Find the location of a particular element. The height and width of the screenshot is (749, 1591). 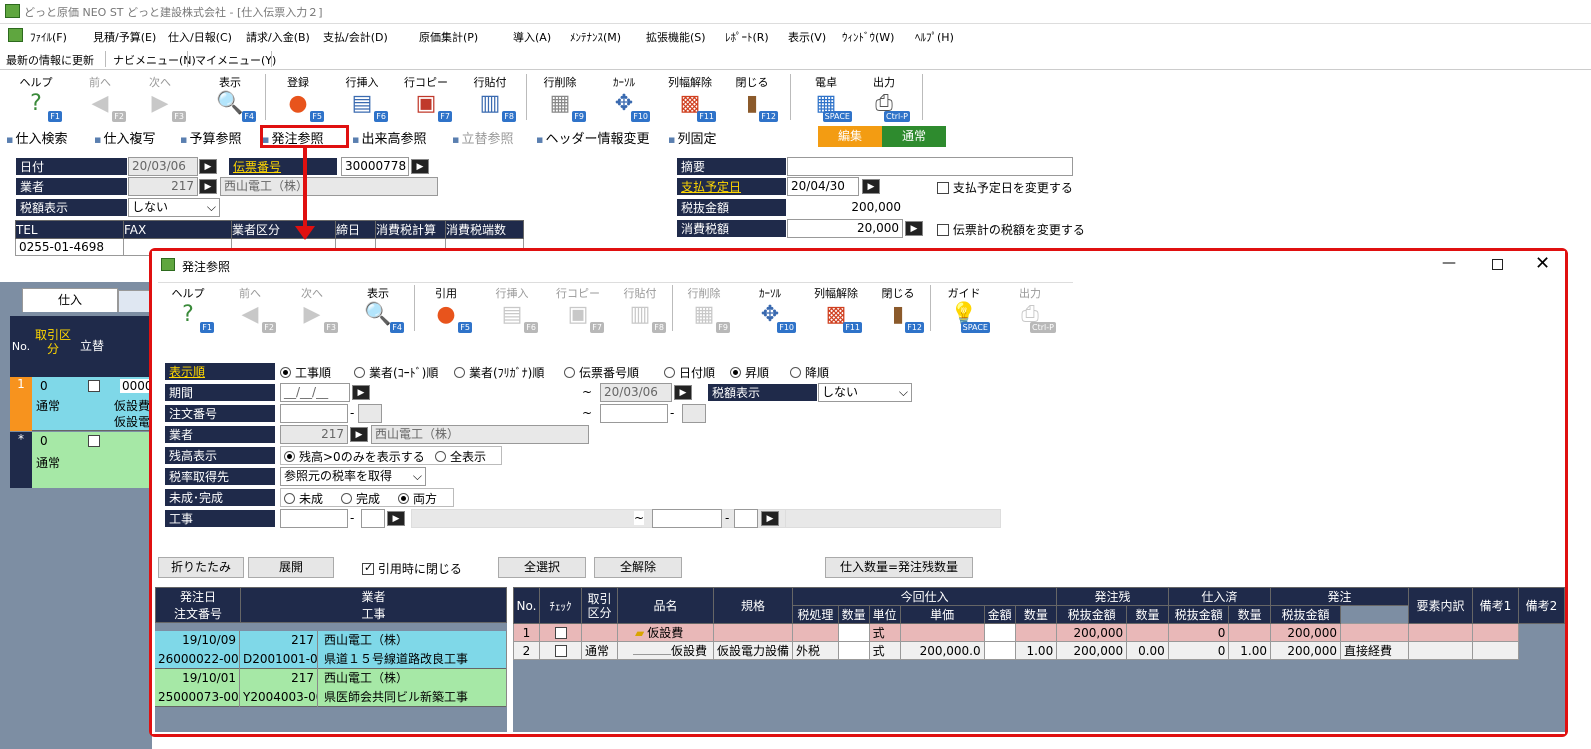

order-no-to-branch is located at coordinates (694, 413).